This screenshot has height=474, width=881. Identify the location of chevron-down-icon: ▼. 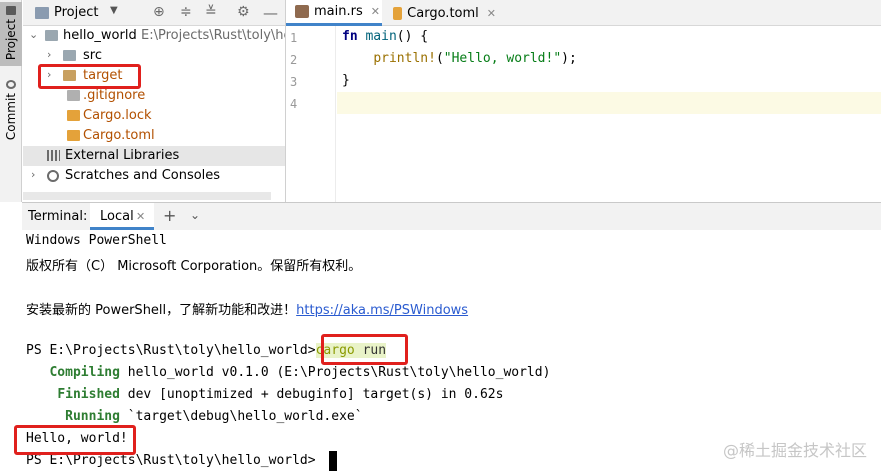
(114, 10).